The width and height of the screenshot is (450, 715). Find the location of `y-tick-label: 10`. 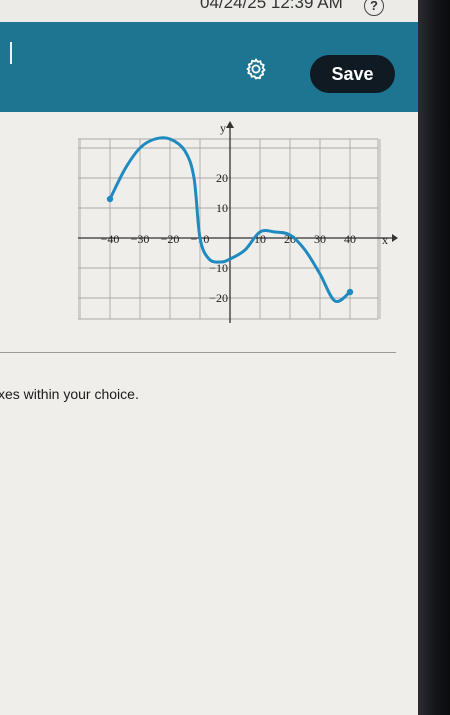

y-tick-label: 10 is located at coordinates (222, 208).